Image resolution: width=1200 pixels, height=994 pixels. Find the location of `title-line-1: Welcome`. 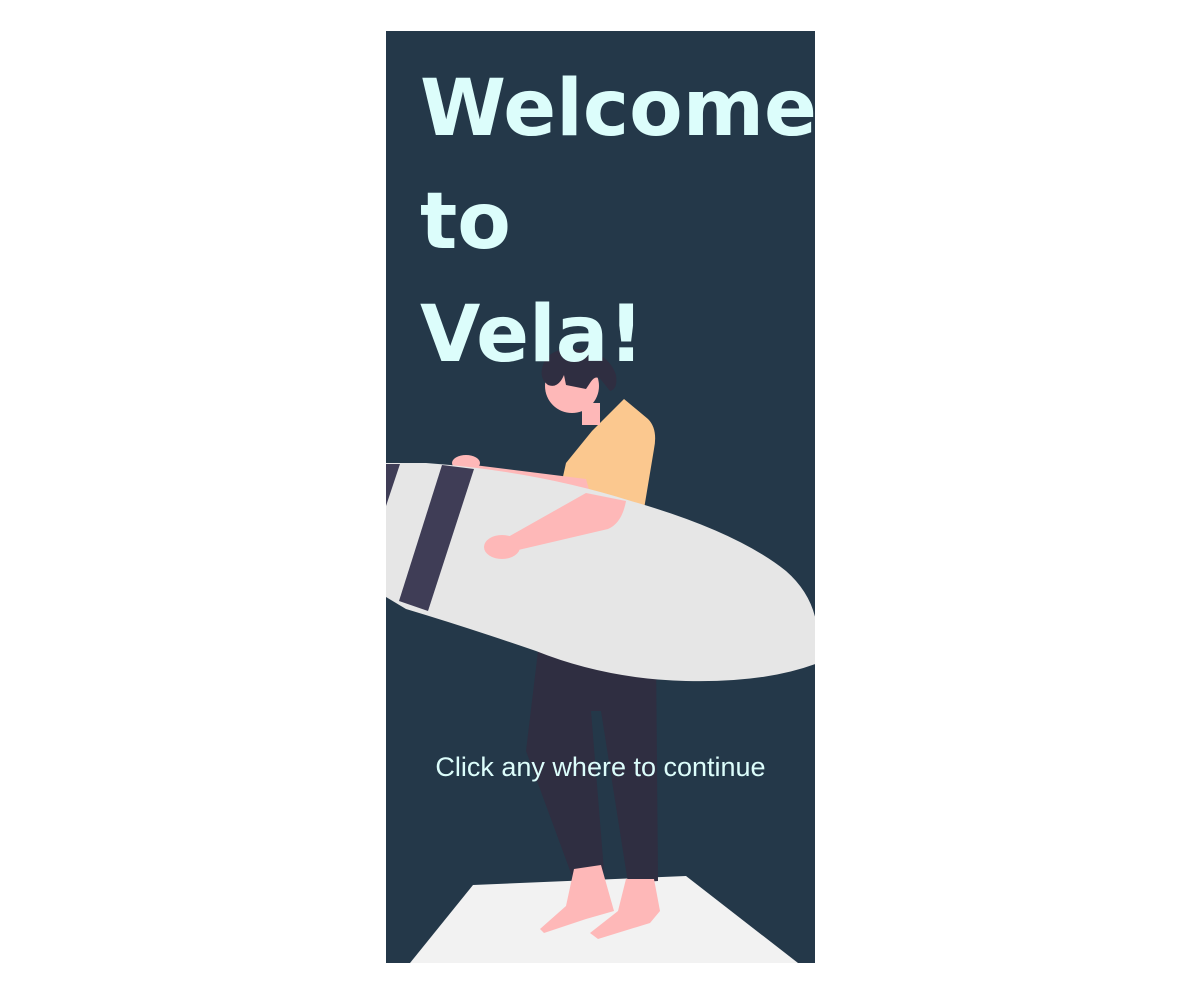

title-line-1: Welcome is located at coordinates (617, 109).